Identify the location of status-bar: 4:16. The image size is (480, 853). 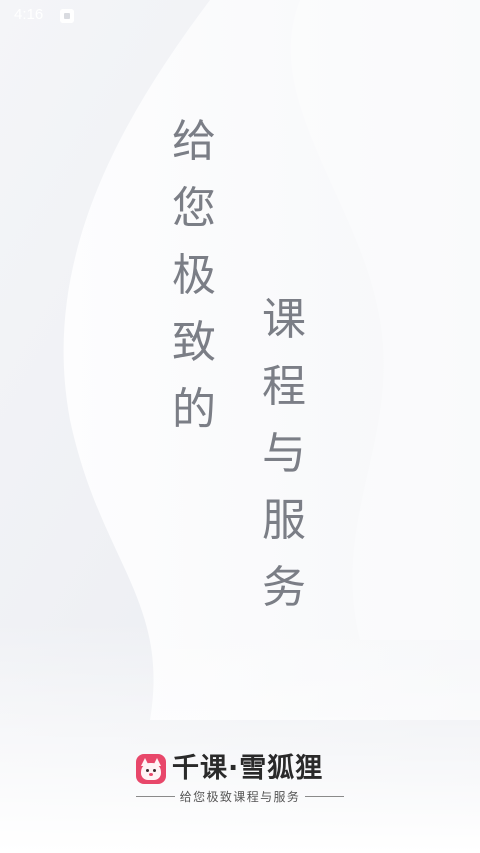
(240, 16).